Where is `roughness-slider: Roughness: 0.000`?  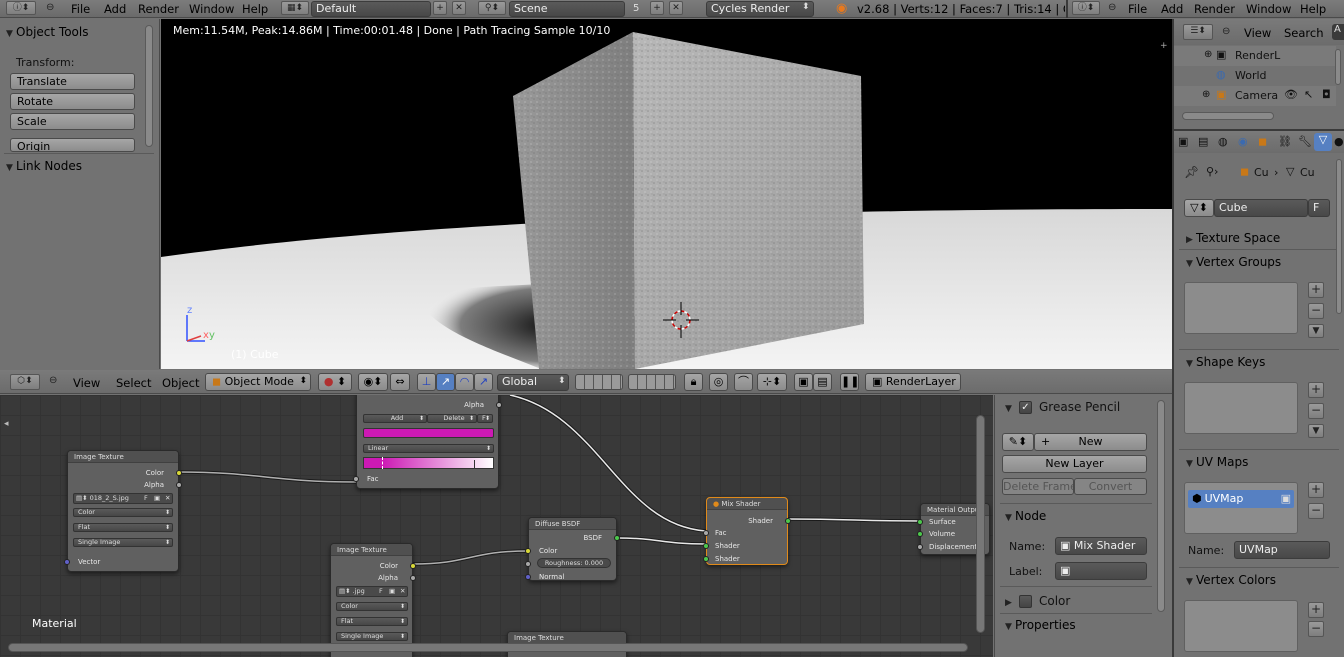
roughness-slider: Roughness: 0.000 is located at coordinates (574, 563).